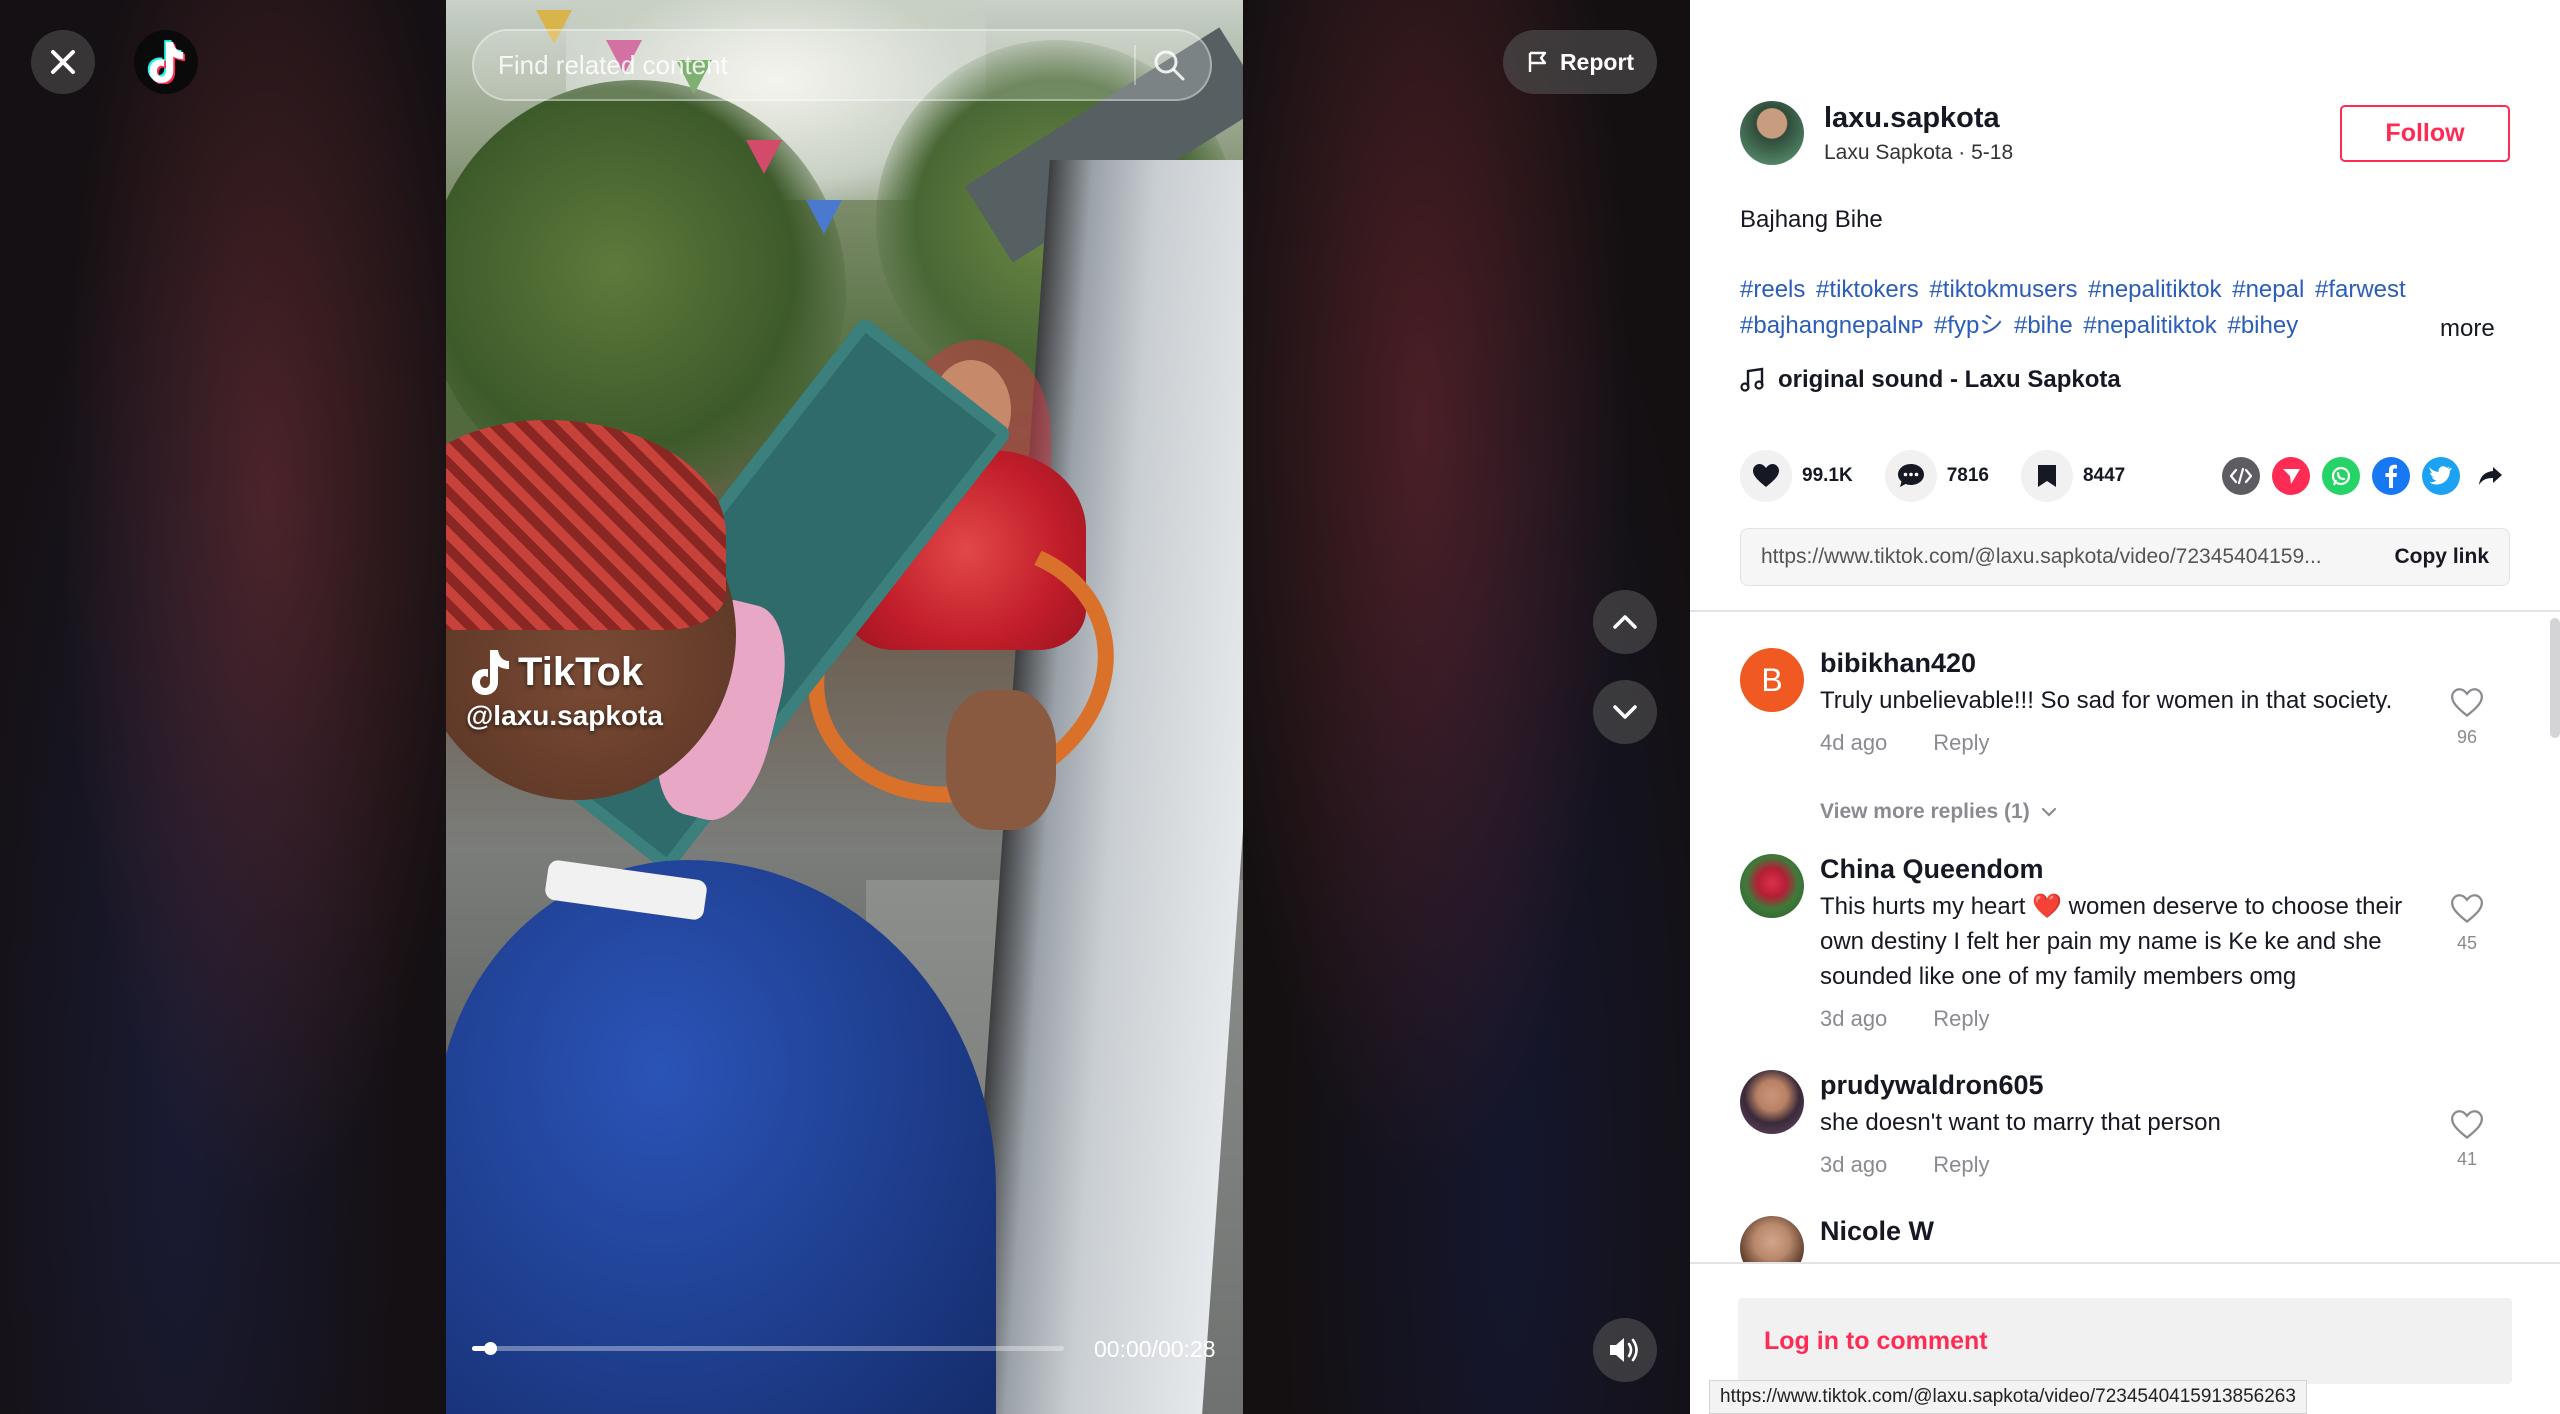 The width and height of the screenshot is (2560, 1414). I want to click on view-more-replies-button: View more replies (1), so click(1939, 812).